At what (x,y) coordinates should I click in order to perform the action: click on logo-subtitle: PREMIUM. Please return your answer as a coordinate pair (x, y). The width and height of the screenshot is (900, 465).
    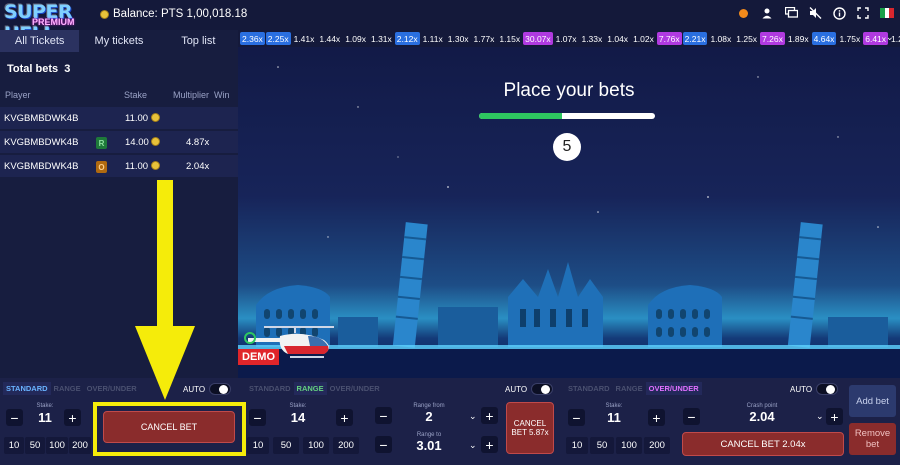
    Looking at the image, I should click on (53, 22).